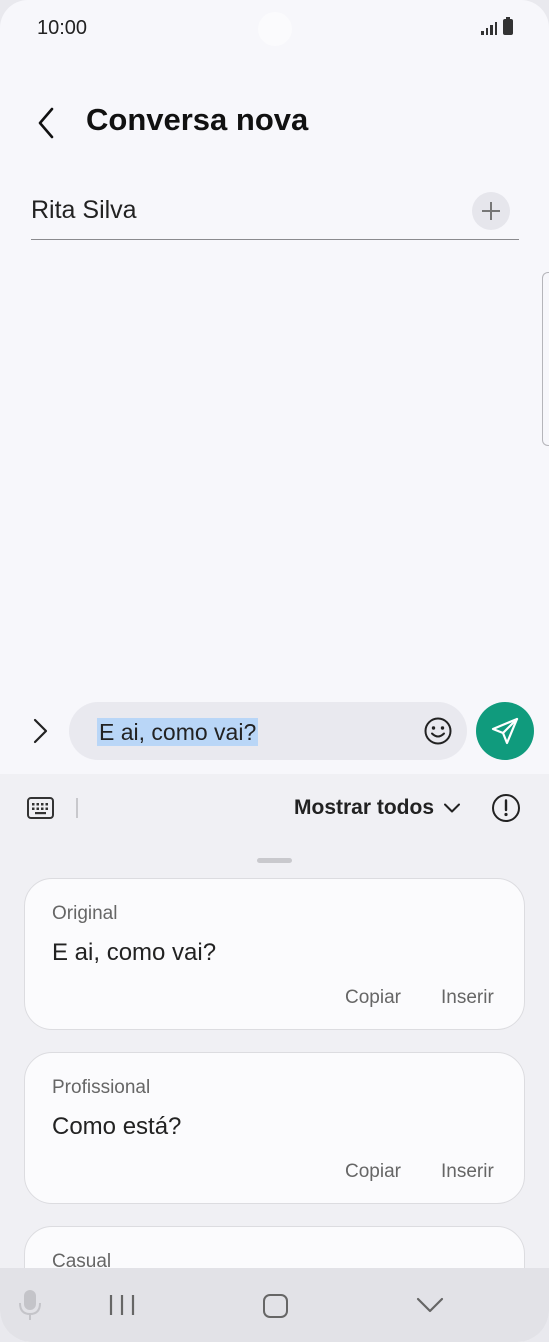 This screenshot has height=1342, width=549. What do you see at coordinates (438, 731) in the screenshot?
I see `emoji-icon` at bounding box center [438, 731].